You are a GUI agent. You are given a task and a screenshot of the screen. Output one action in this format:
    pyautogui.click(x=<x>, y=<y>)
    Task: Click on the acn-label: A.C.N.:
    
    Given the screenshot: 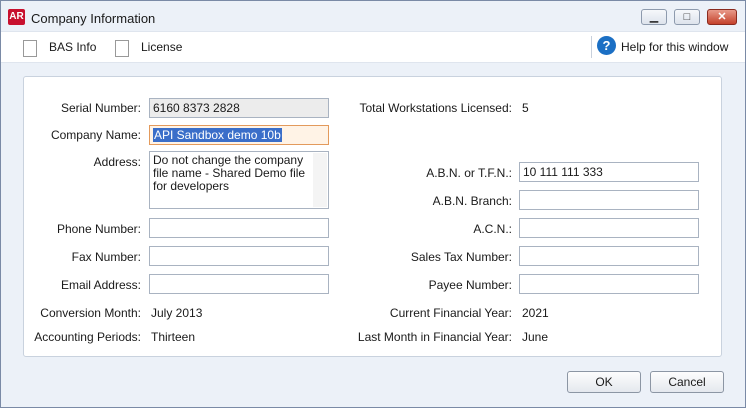 What is the action you would take?
    pyautogui.click(x=492, y=229)
    